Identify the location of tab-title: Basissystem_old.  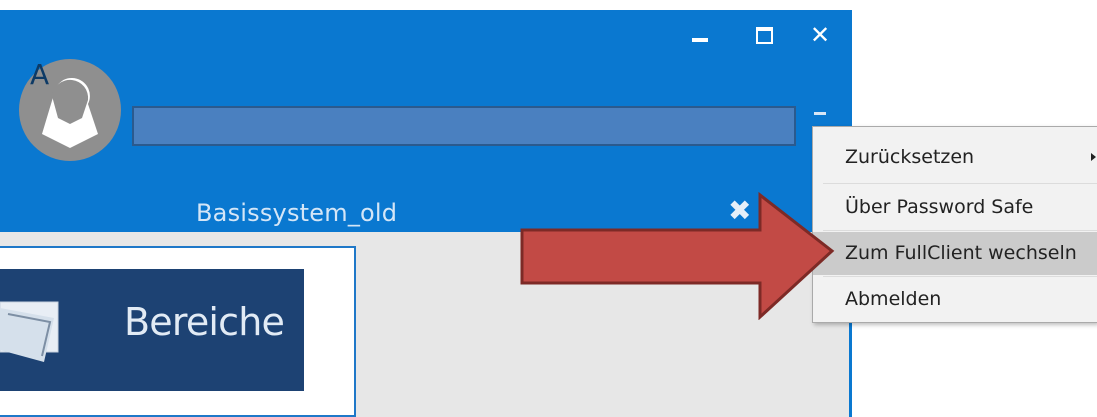
(297, 213).